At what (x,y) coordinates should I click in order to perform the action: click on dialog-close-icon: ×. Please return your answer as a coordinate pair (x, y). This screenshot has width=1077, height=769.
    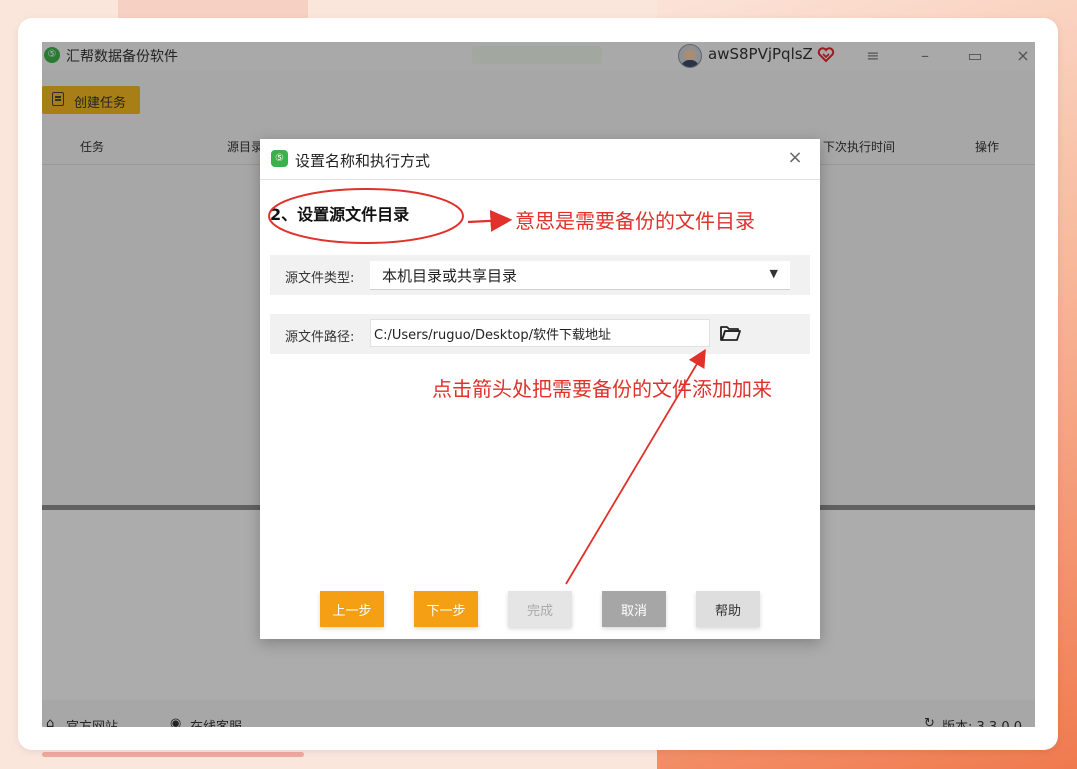
    Looking at the image, I should click on (795, 158).